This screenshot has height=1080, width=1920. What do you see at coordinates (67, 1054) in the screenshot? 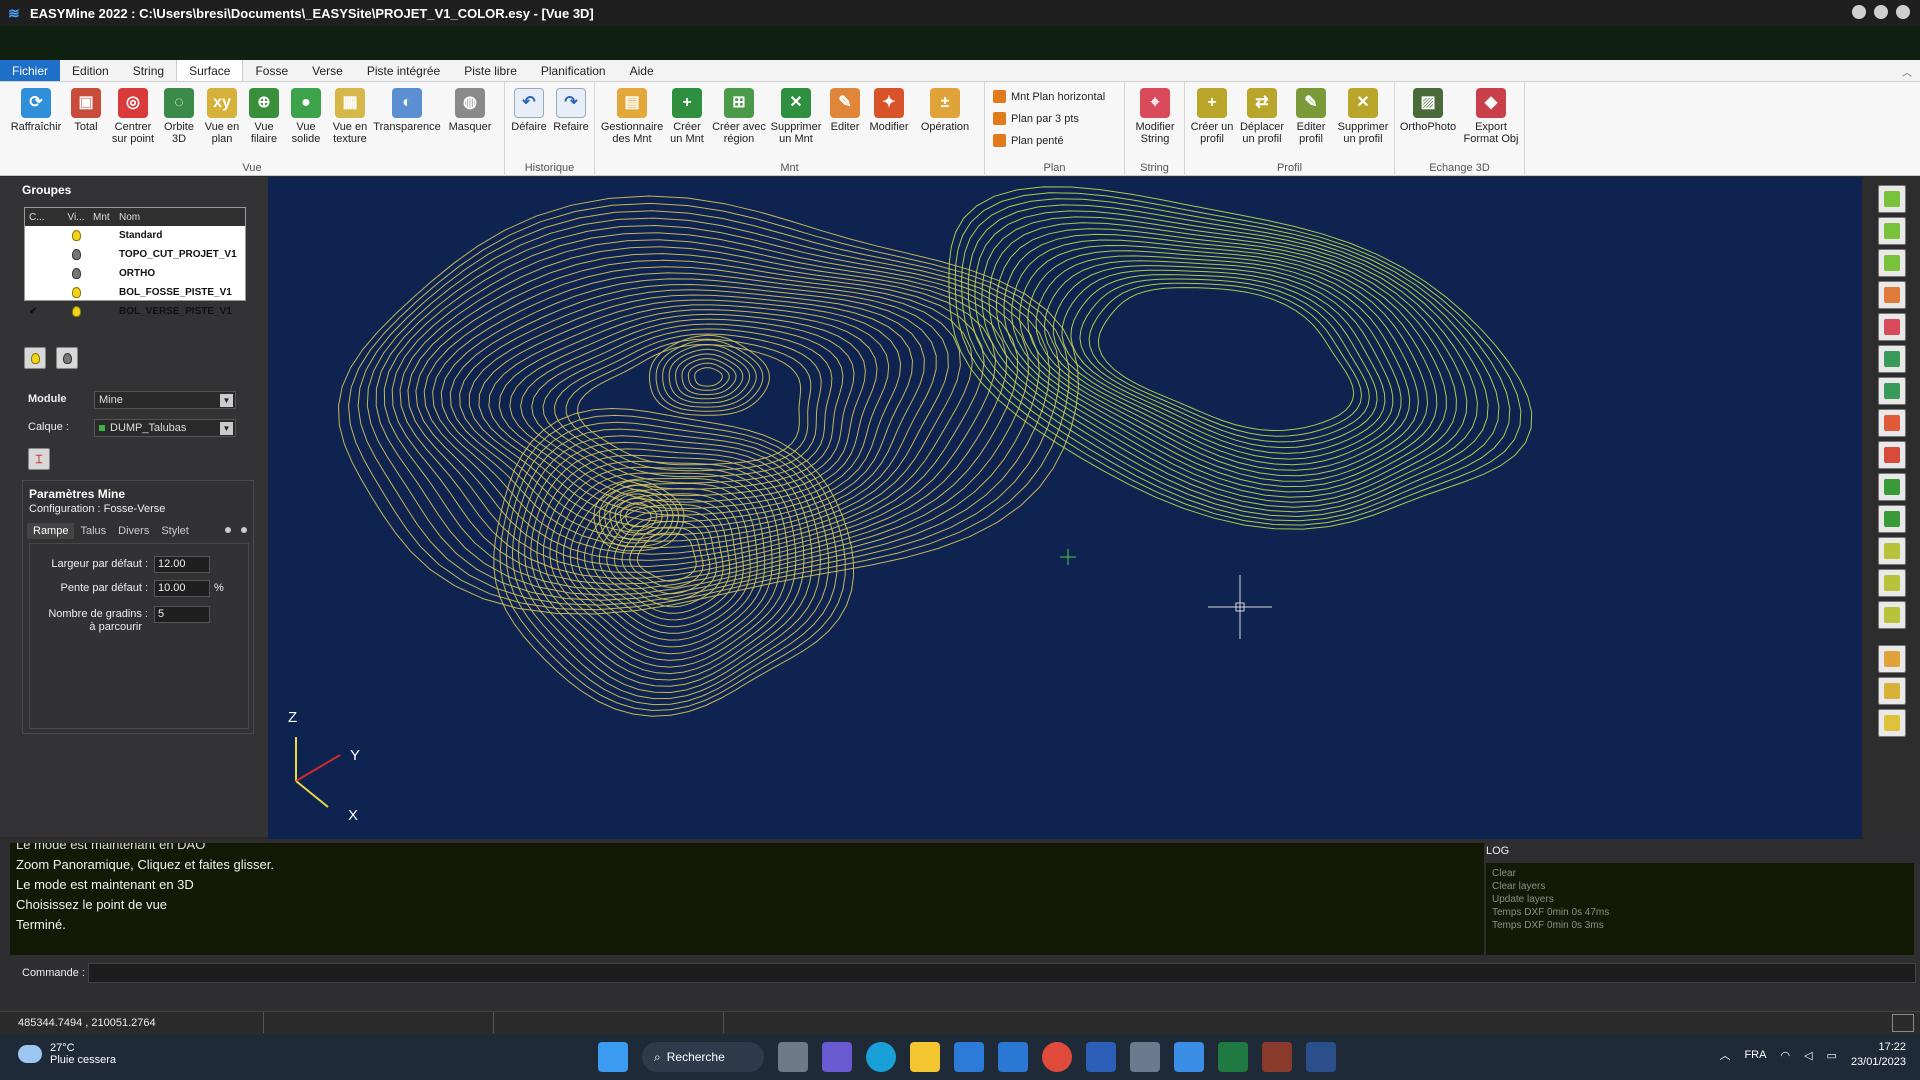
I see `weather-widget: 27°C Pluie cessera` at bounding box center [67, 1054].